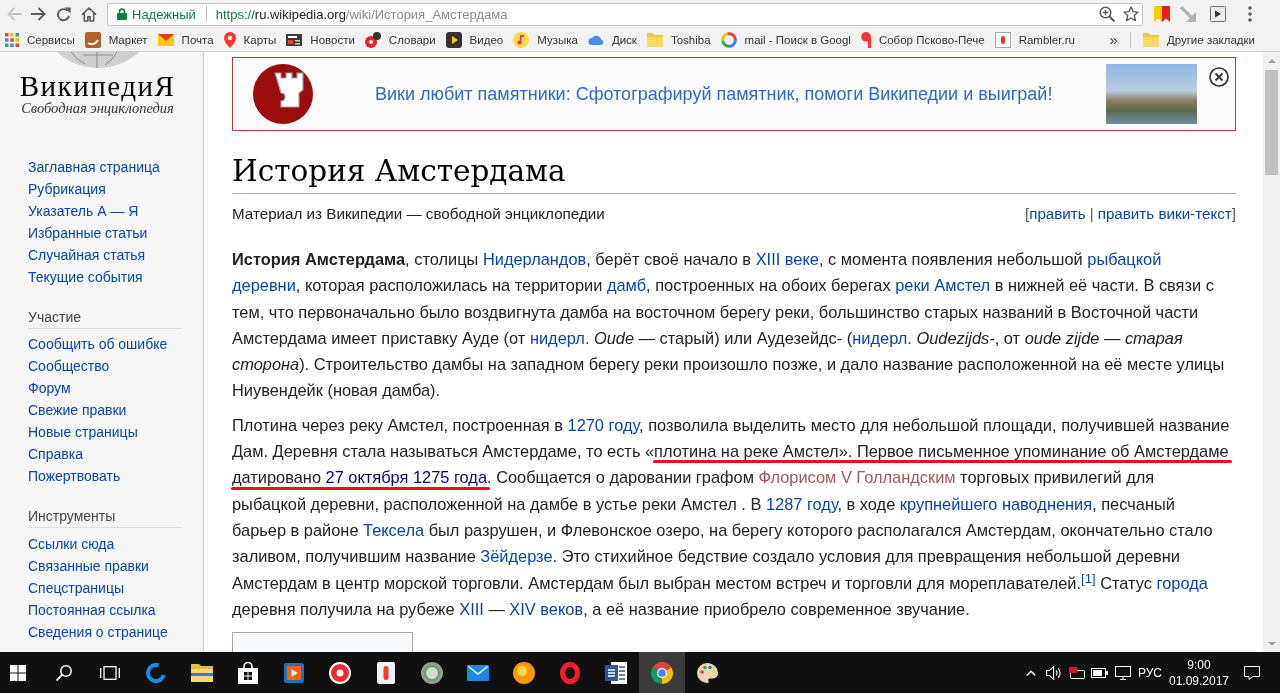 This screenshot has height=693, width=1280. What do you see at coordinates (1131, 14) in the screenshot?
I see `star-icon` at bounding box center [1131, 14].